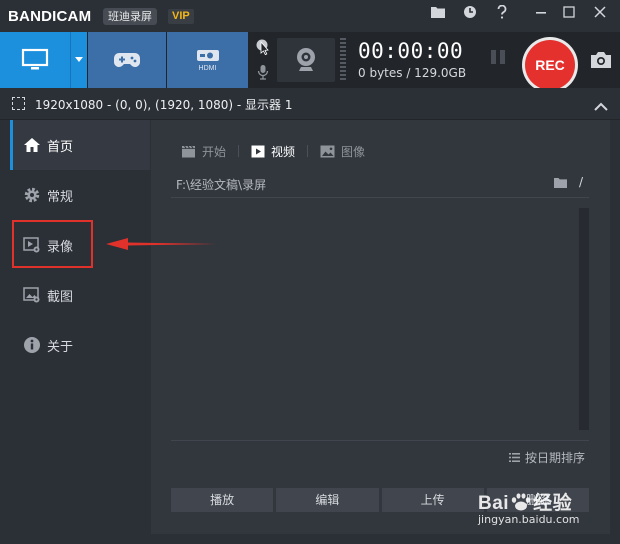 The width and height of the screenshot is (620, 544). I want to click on vip-badge: VIP, so click(181, 16).